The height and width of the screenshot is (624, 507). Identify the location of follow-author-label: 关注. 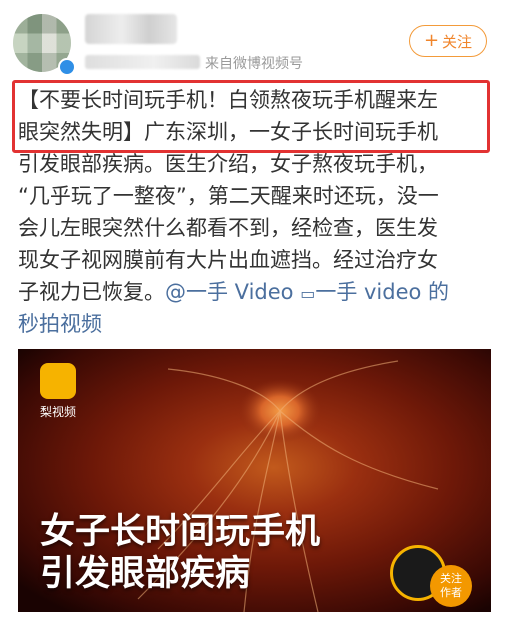
(451, 578).